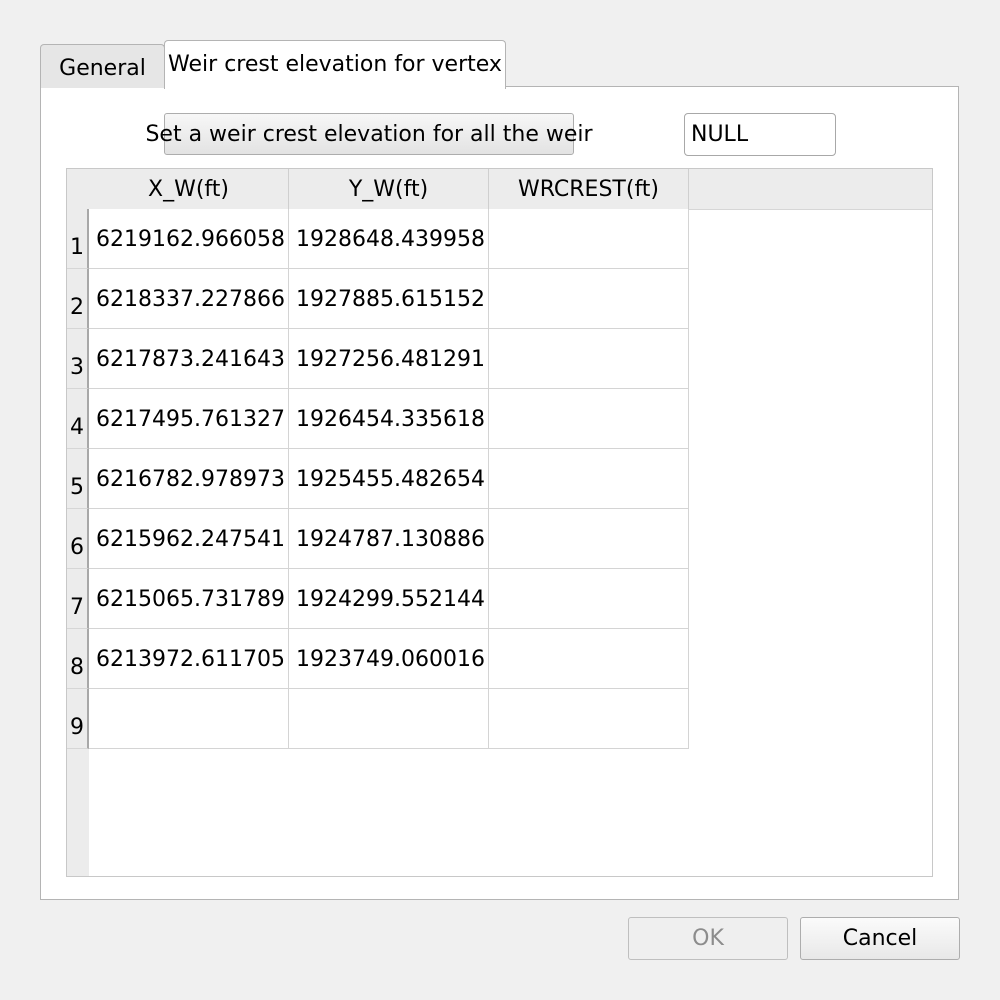 Image resolution: width=1000 pixels, height=1000 pixels. What do you see at coordinates (335, 64) in the screenshot?
I see `tab-weir-crest-elevation: Weir crest elevation for vertex` at bounding box center [335, 64].